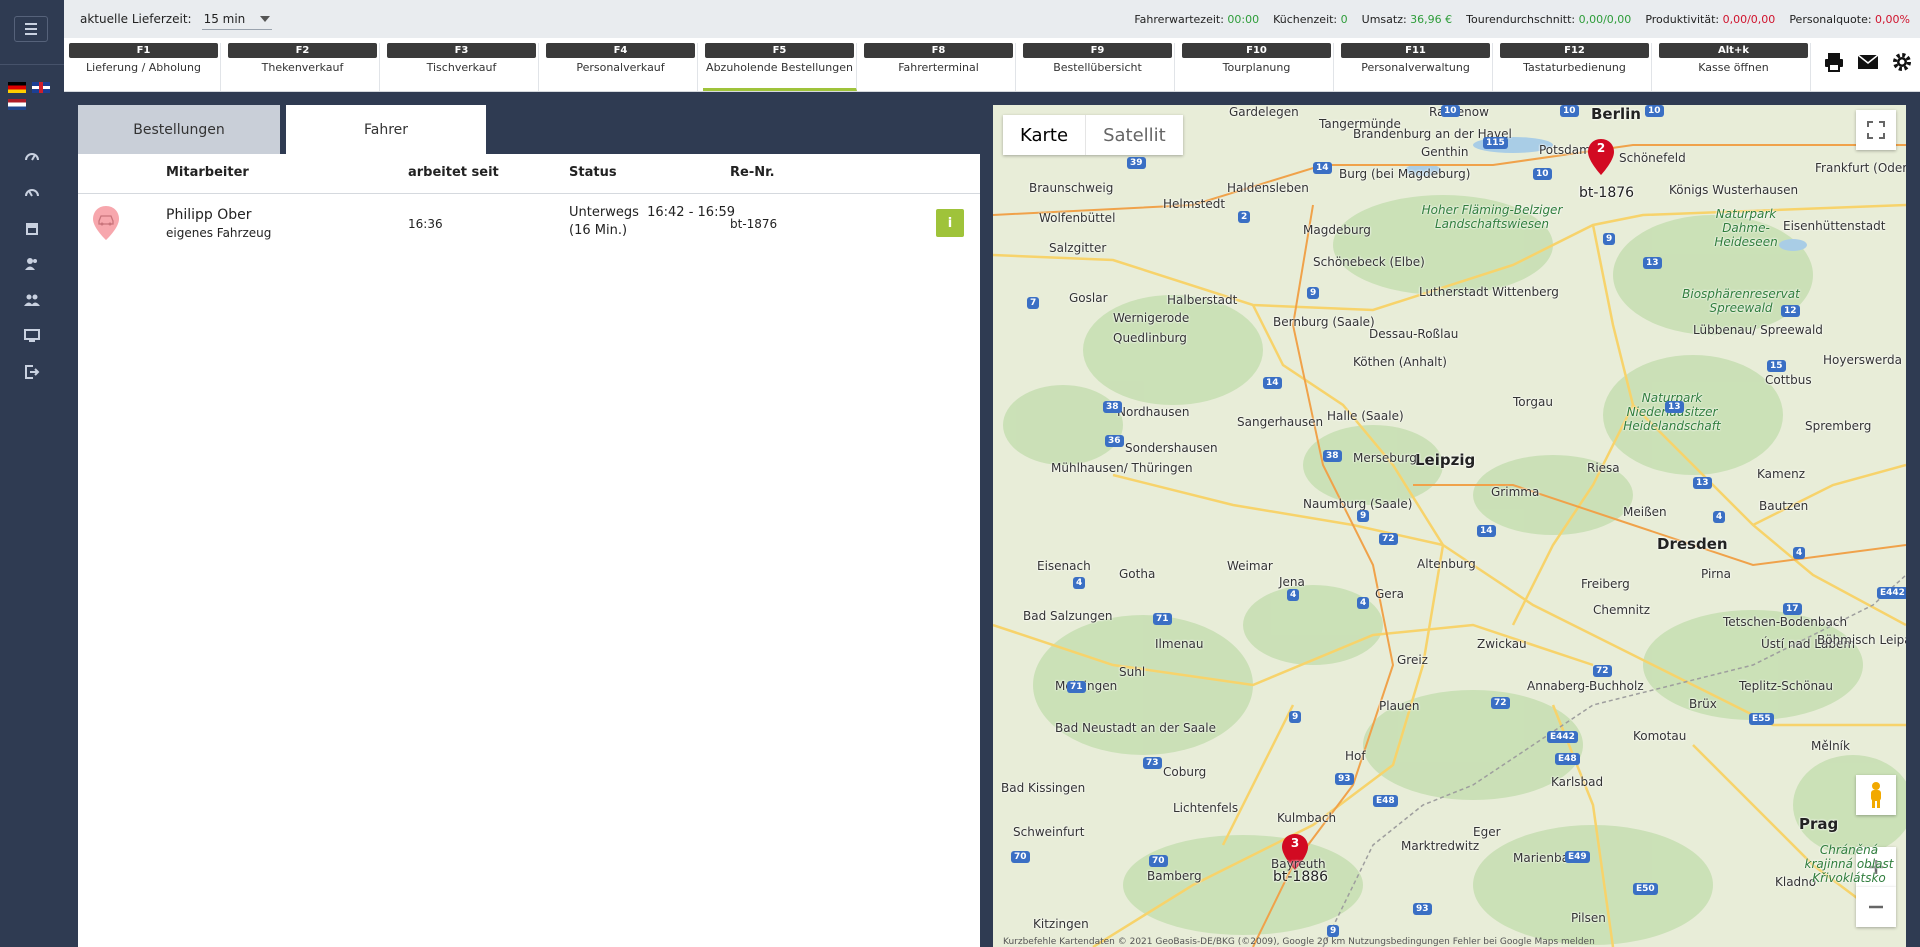 Image resolution: width=1920 pixels, height=947 pixels. I want to click on tab-thekenverkauf: F2 Thekenverkauf, so click(303, 67).